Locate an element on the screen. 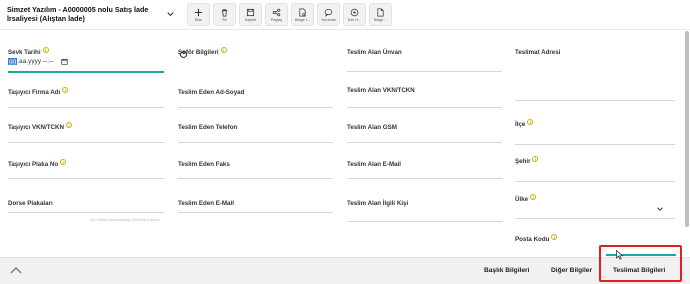  posta-kodu-label: Posta Kodu is located at coordinates (532, 239).